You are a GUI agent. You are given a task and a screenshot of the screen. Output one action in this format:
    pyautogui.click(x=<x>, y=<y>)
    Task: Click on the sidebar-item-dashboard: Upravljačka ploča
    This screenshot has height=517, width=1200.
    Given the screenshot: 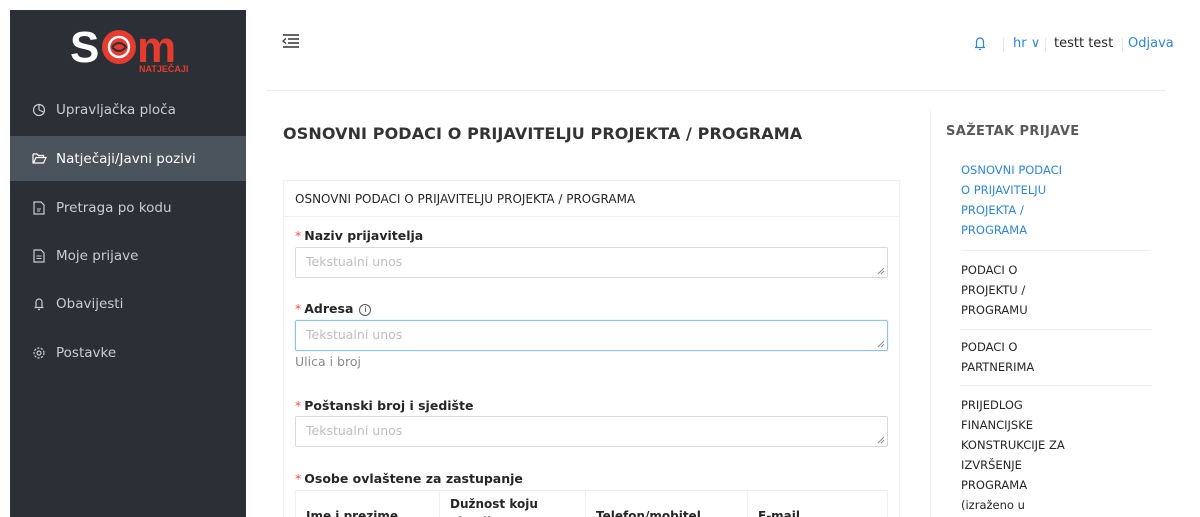 What is the action you would take?
    pyautogui.click(x=128, y=109)
    